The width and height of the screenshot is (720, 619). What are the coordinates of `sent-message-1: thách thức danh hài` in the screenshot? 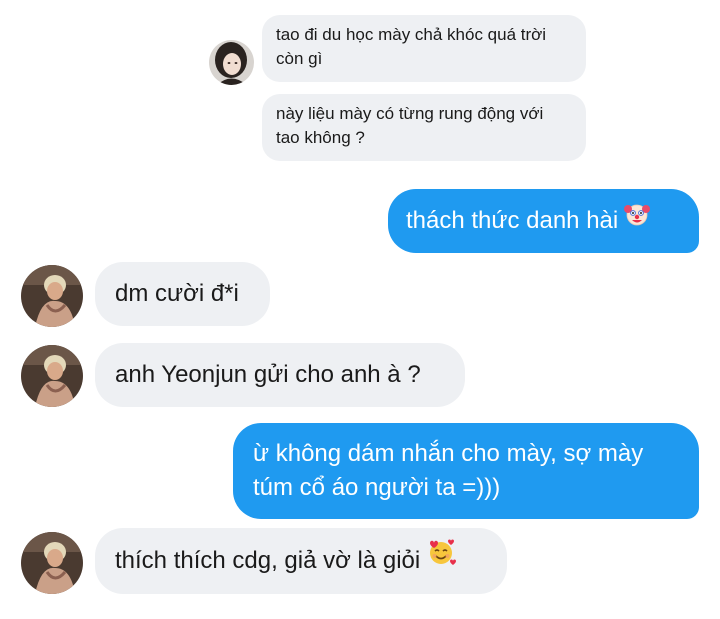 It's located at (543, 221).